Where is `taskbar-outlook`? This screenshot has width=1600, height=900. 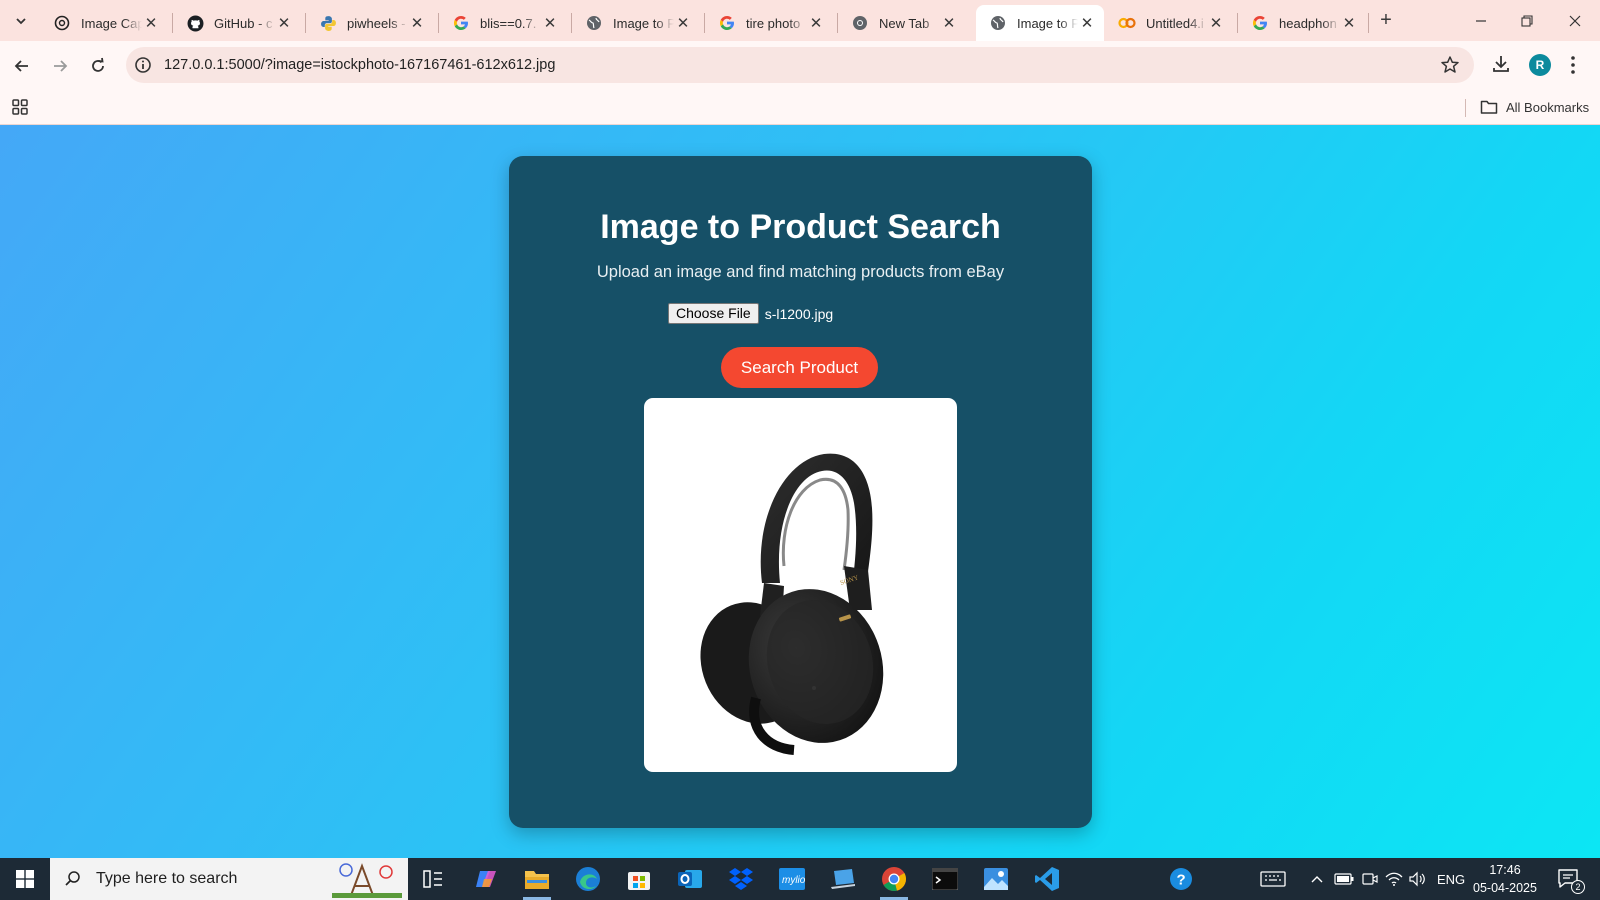 taskbar-outlook is located at coordinates (690, 879).